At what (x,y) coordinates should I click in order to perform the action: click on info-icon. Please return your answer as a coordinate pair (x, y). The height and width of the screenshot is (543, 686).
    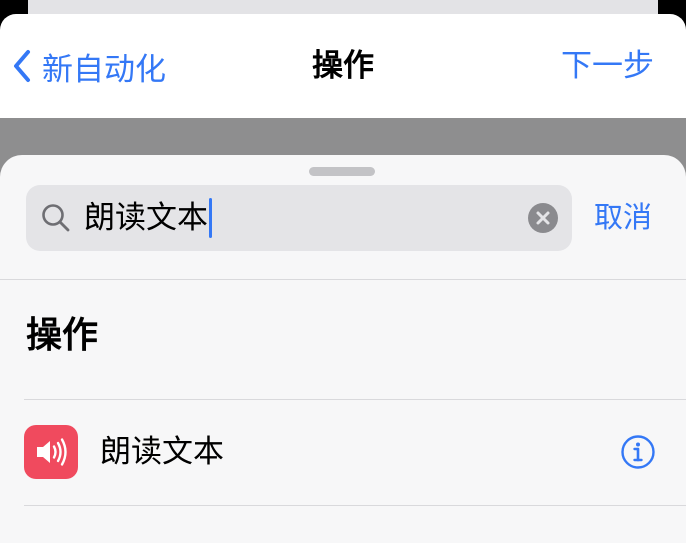
    Looking at the image, I should click on (638, 452).